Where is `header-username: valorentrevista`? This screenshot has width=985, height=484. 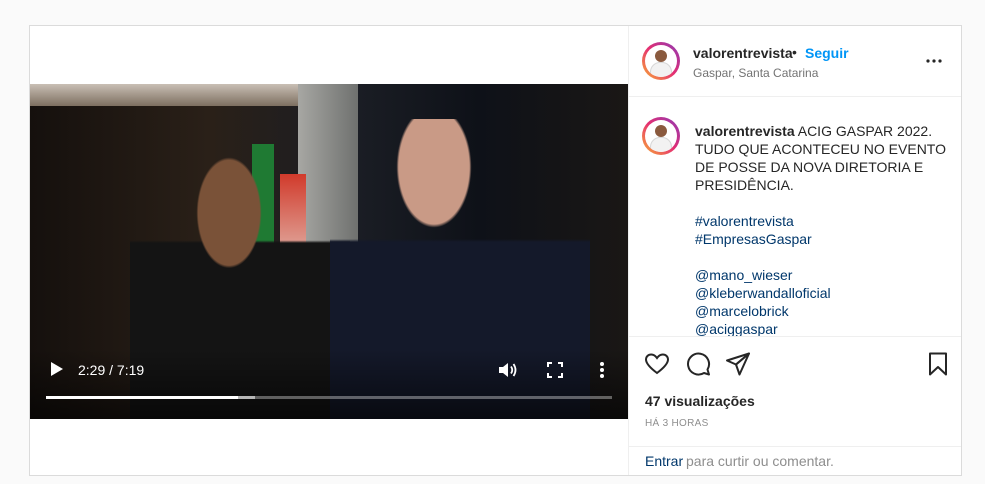 header-username: valorentrevista is located at coordinates (743, 53).